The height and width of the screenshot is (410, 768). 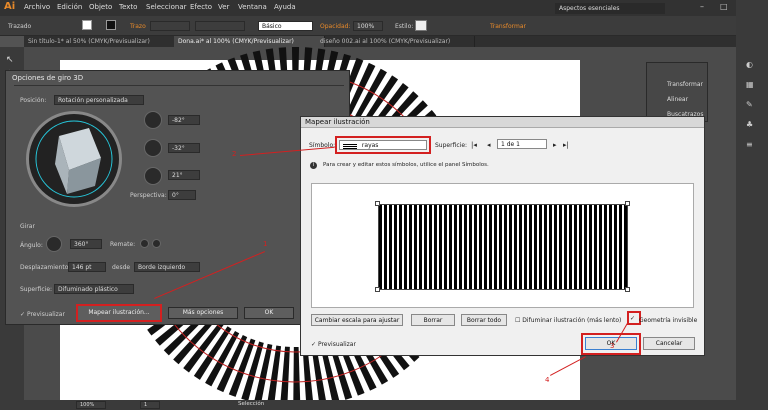 What do you see at coordinates (566, 145) in the screenshot?
I see `last-surface-icon: ▸|` at bounding box center [566, 145].